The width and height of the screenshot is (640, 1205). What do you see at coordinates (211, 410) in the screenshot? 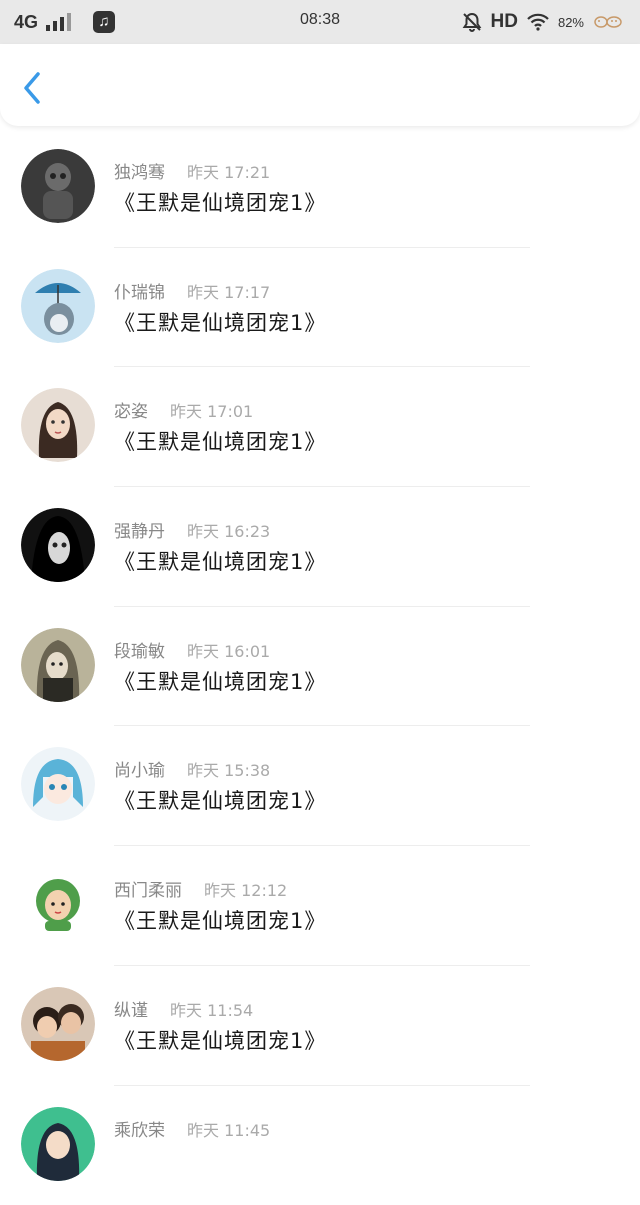
I see `message-time: 昨天 17:01` at bounding box center [211, 410].